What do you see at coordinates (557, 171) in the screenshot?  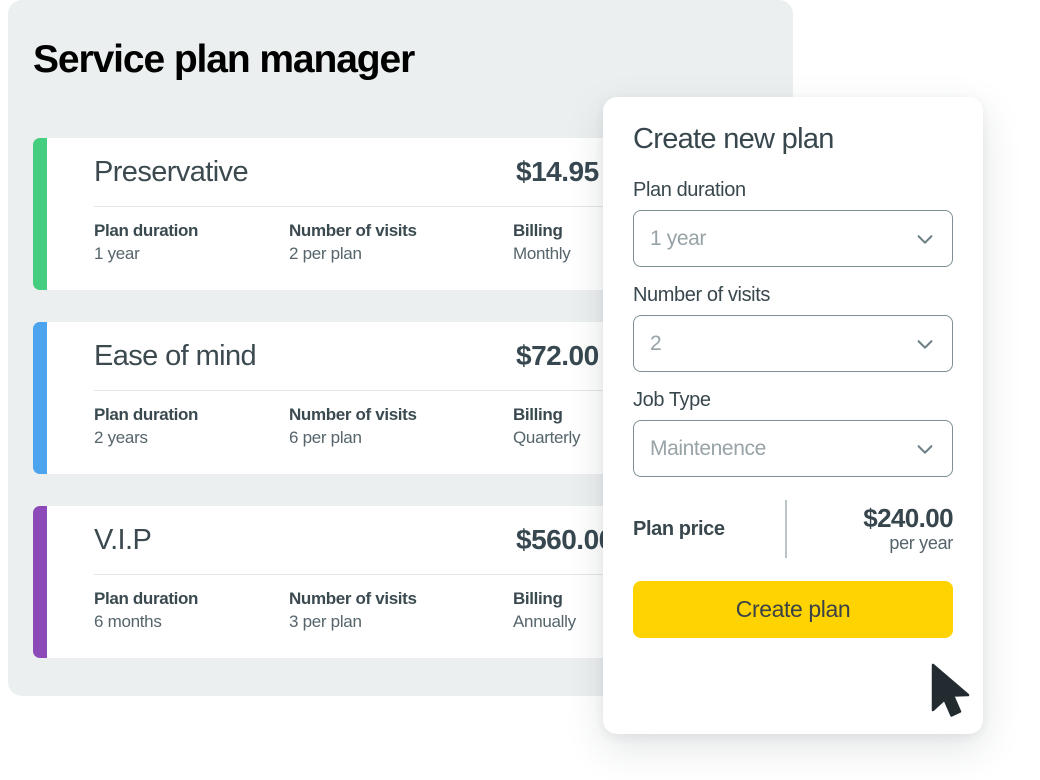 I see `plan-price: $14.95` at bounding box center [557, 171].